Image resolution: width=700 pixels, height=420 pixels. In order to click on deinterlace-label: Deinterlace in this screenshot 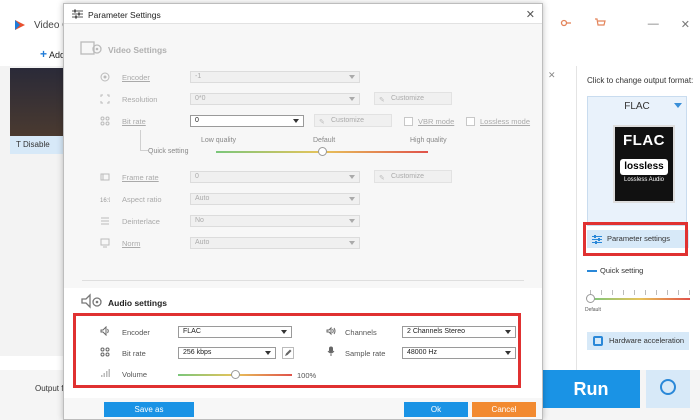, I will do `click(141, 221)`.